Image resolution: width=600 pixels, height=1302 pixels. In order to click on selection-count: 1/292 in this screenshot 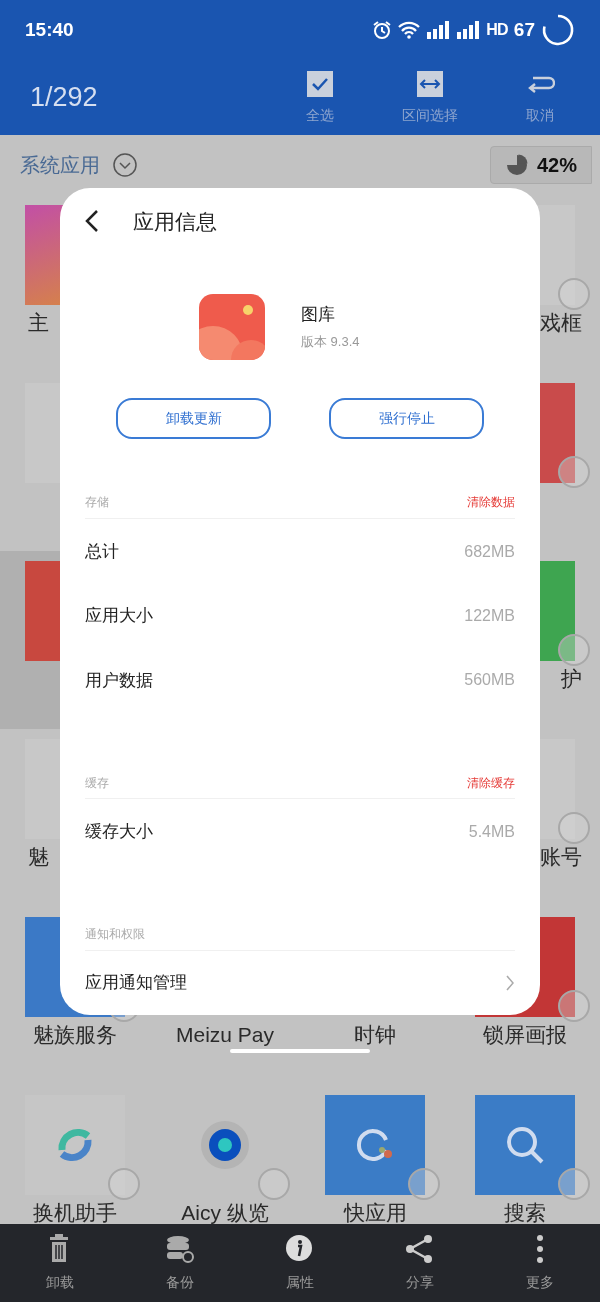, I will do `click(64, 98)`.